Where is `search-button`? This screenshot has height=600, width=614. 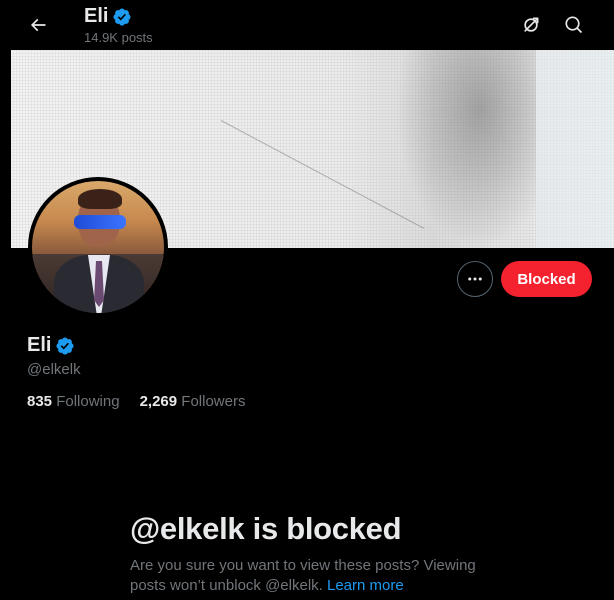 search-button is located at coordinates (574, 25).